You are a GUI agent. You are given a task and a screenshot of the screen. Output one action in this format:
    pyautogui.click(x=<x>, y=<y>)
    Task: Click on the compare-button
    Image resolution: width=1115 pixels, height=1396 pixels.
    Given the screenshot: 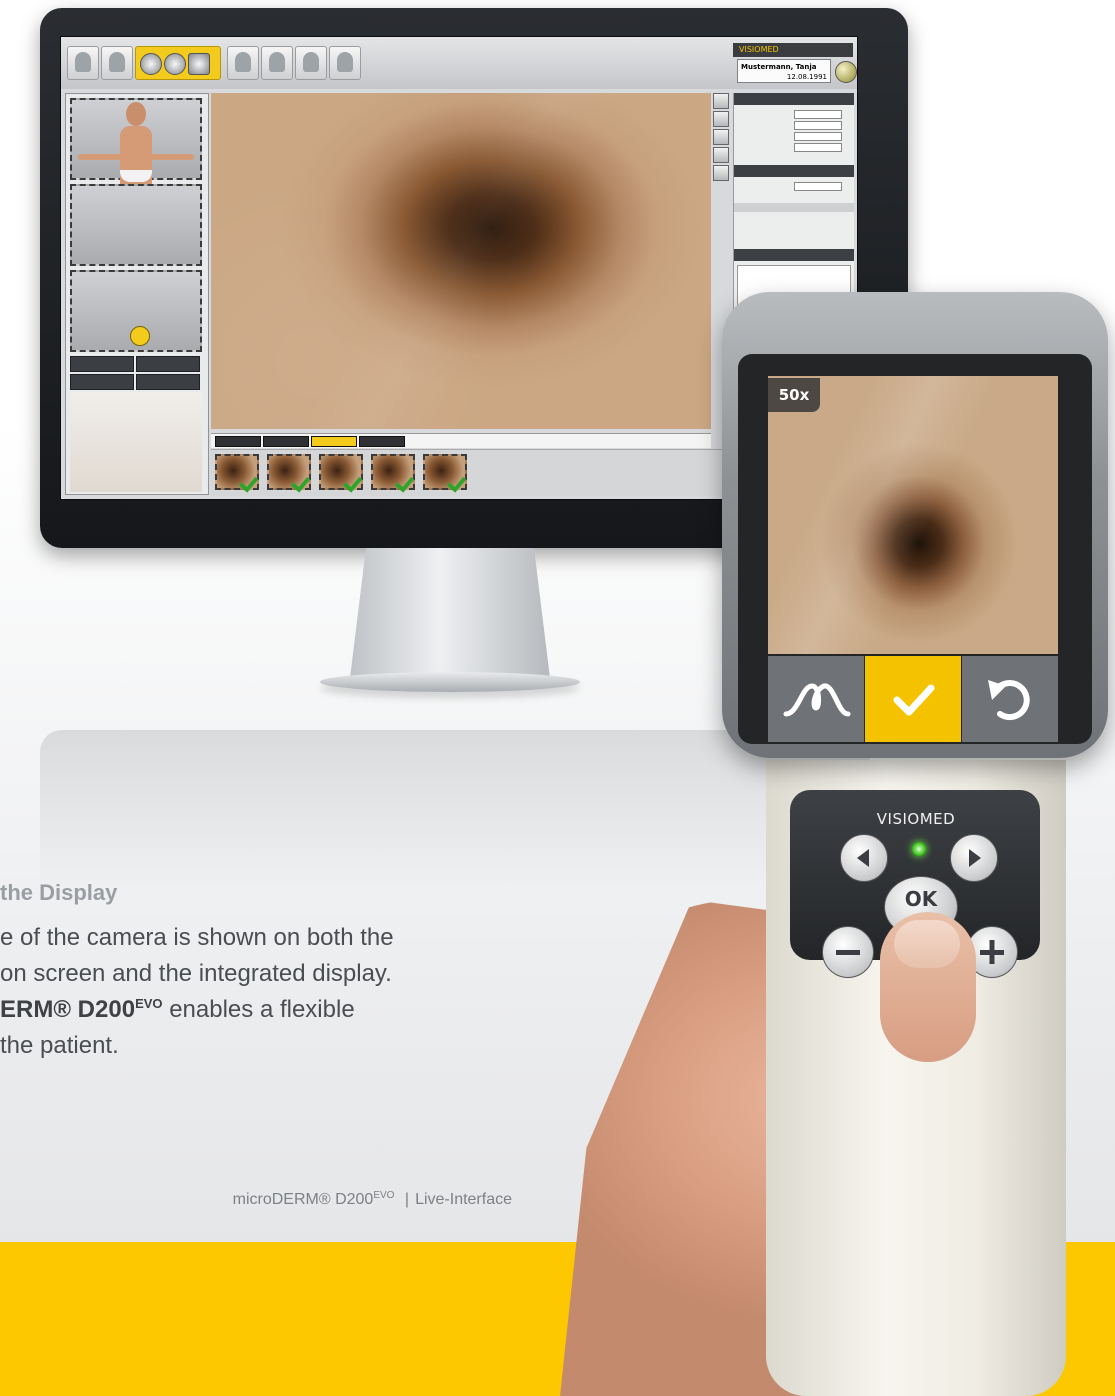 What is the action you would take?
    pyautogui.click(x=277, y=63)
    